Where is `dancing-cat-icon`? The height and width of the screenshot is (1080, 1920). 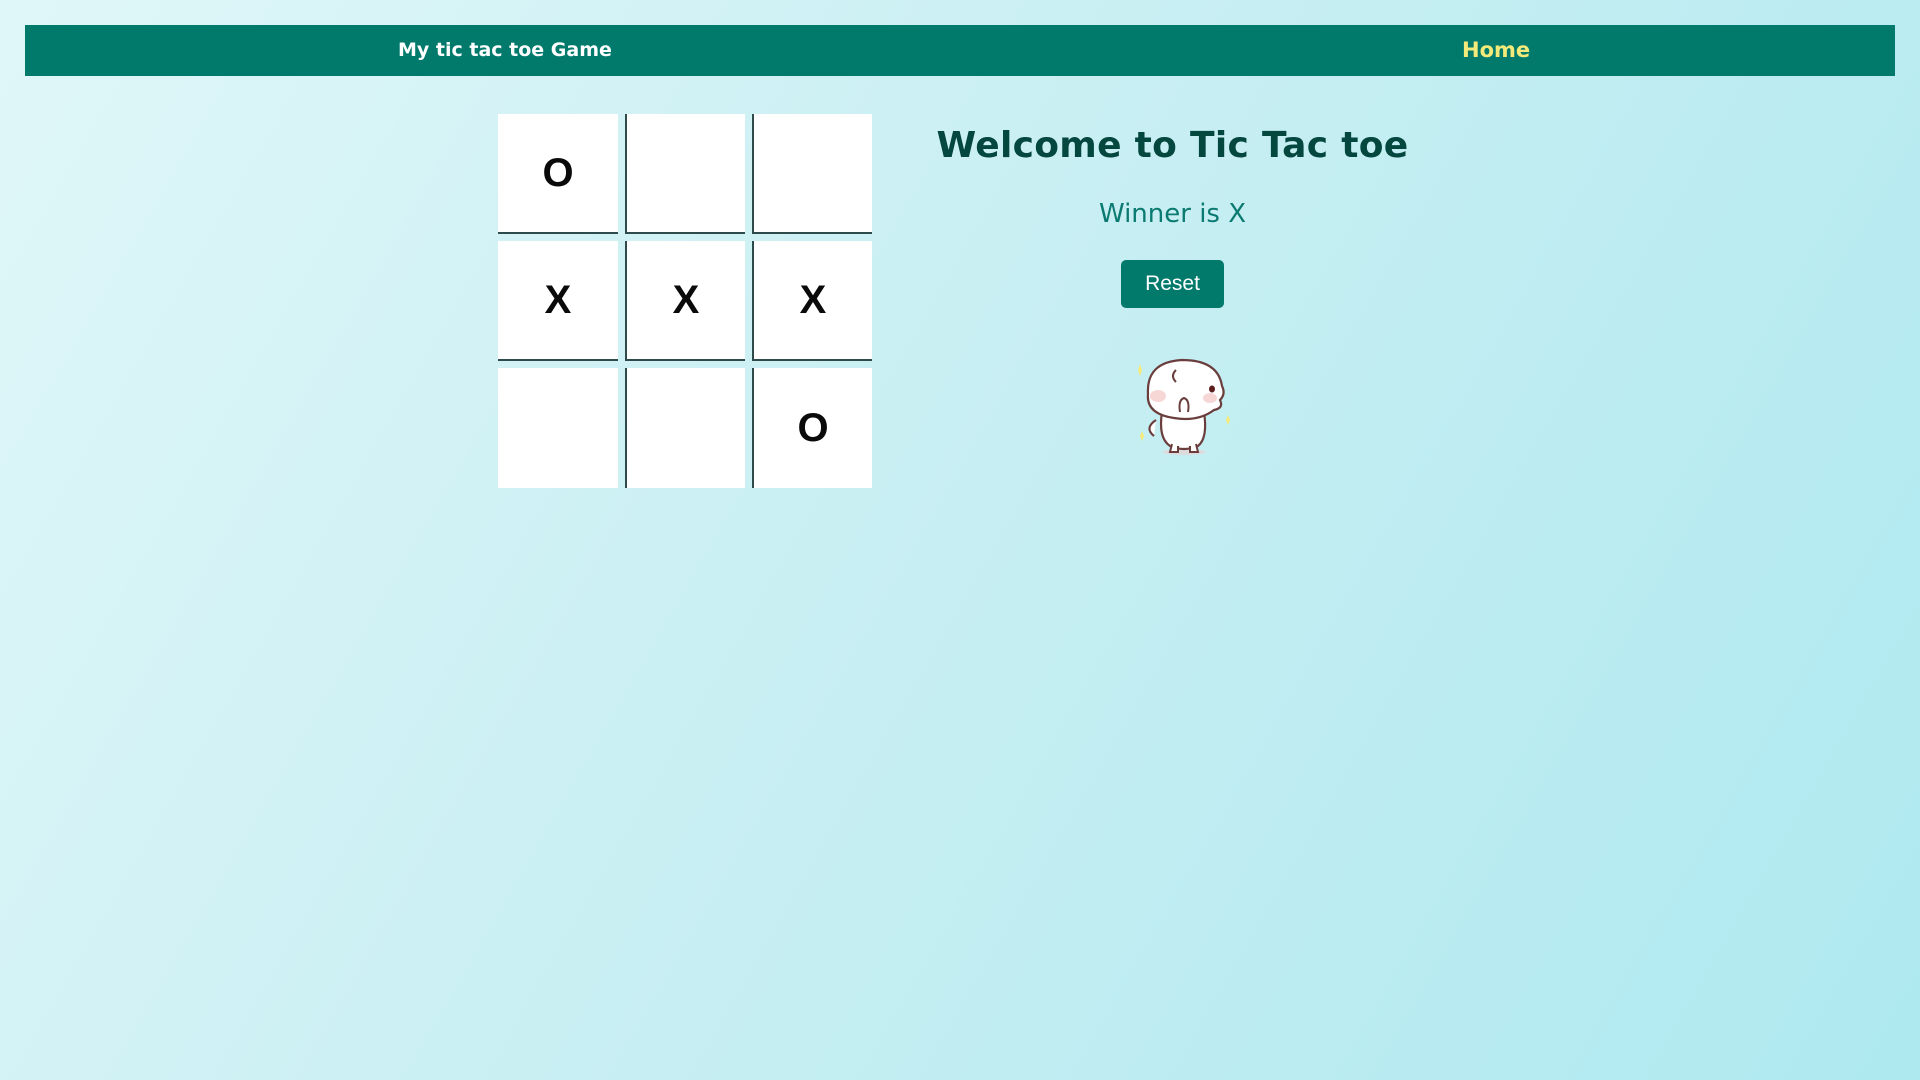
dancing-cat-icon is located at coordinates (1183, 405).